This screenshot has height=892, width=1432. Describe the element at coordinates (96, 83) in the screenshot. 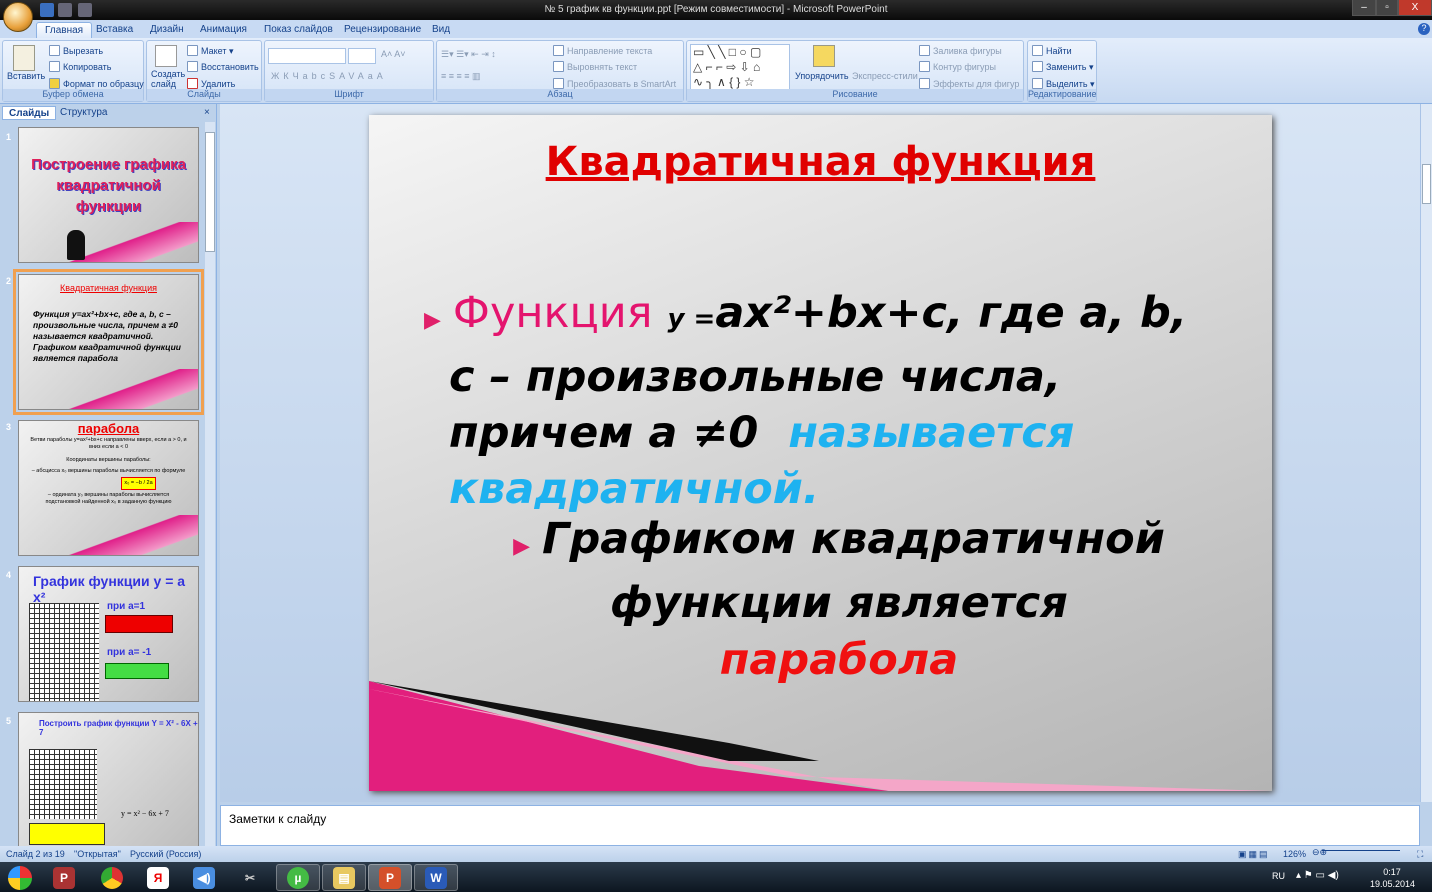

I see `format-painter-button: Формат по образцу` at that location.